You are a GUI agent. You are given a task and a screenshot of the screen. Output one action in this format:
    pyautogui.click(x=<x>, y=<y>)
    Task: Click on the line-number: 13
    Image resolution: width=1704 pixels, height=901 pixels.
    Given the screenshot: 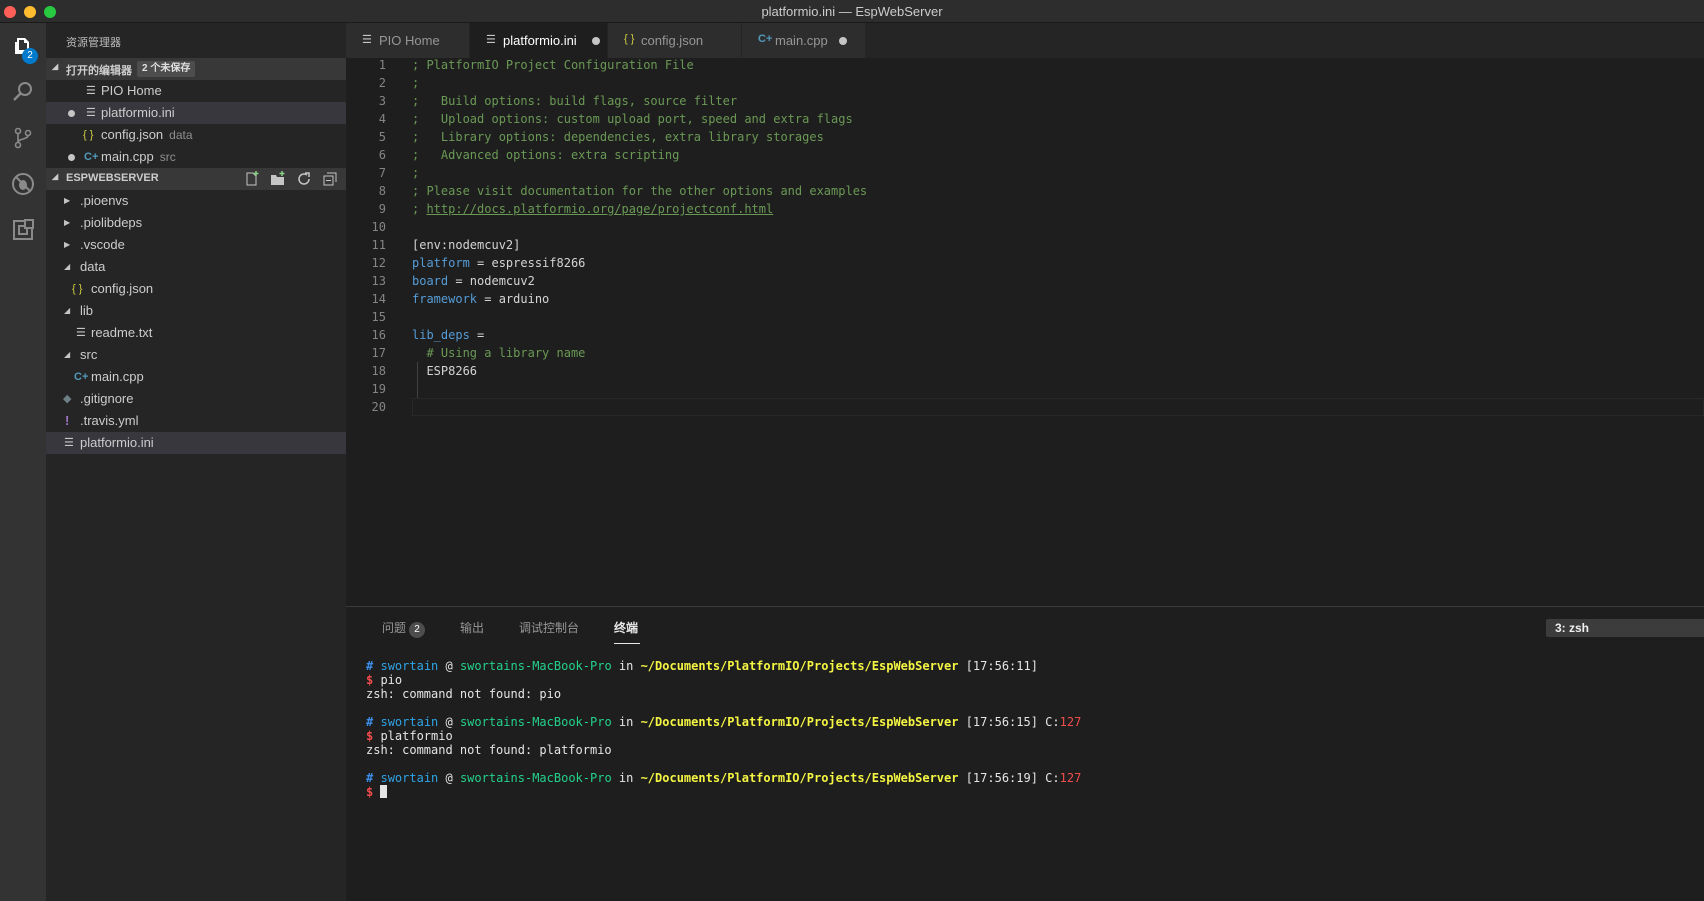 What is the action you would take?
    pyautogui.click(x=378, y=281)
    